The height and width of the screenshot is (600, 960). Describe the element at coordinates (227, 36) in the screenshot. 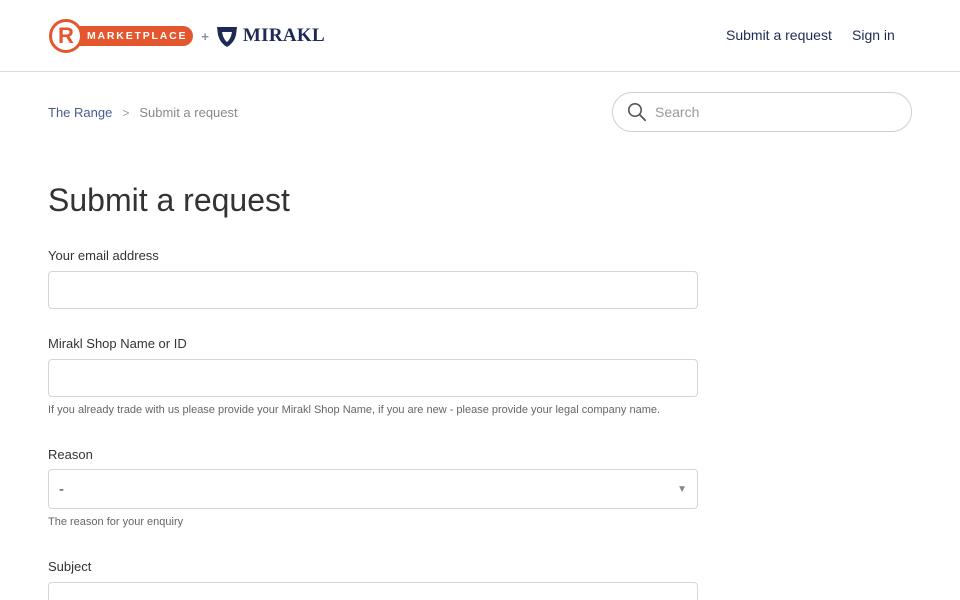

I see `mirakl-shield-icon` at that location.